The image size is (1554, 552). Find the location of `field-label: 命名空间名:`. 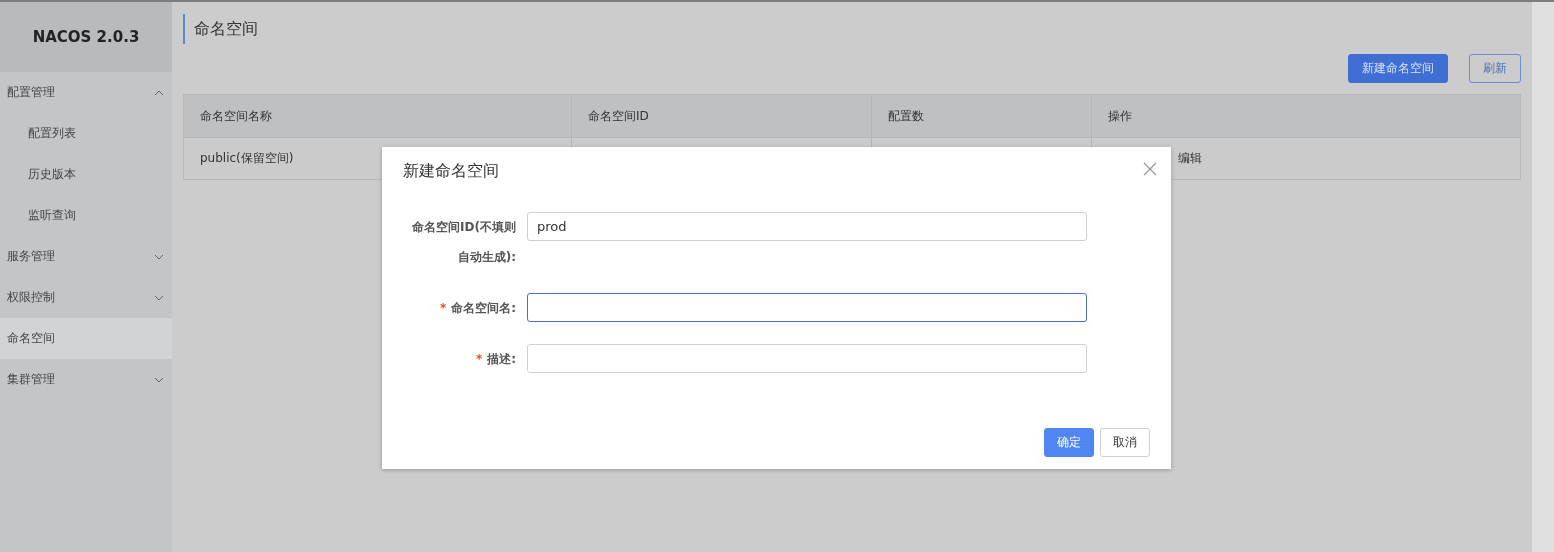

field-label: 命名空间名: is located at coordinates (483, 308).